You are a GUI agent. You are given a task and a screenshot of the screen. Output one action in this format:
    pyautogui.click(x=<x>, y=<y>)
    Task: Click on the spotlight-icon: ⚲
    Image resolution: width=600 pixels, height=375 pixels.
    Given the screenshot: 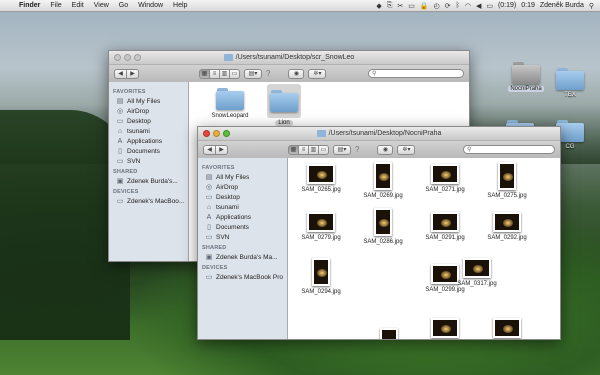 What is the action you would take?
    pyautogui.click(x=591, y=6)
    